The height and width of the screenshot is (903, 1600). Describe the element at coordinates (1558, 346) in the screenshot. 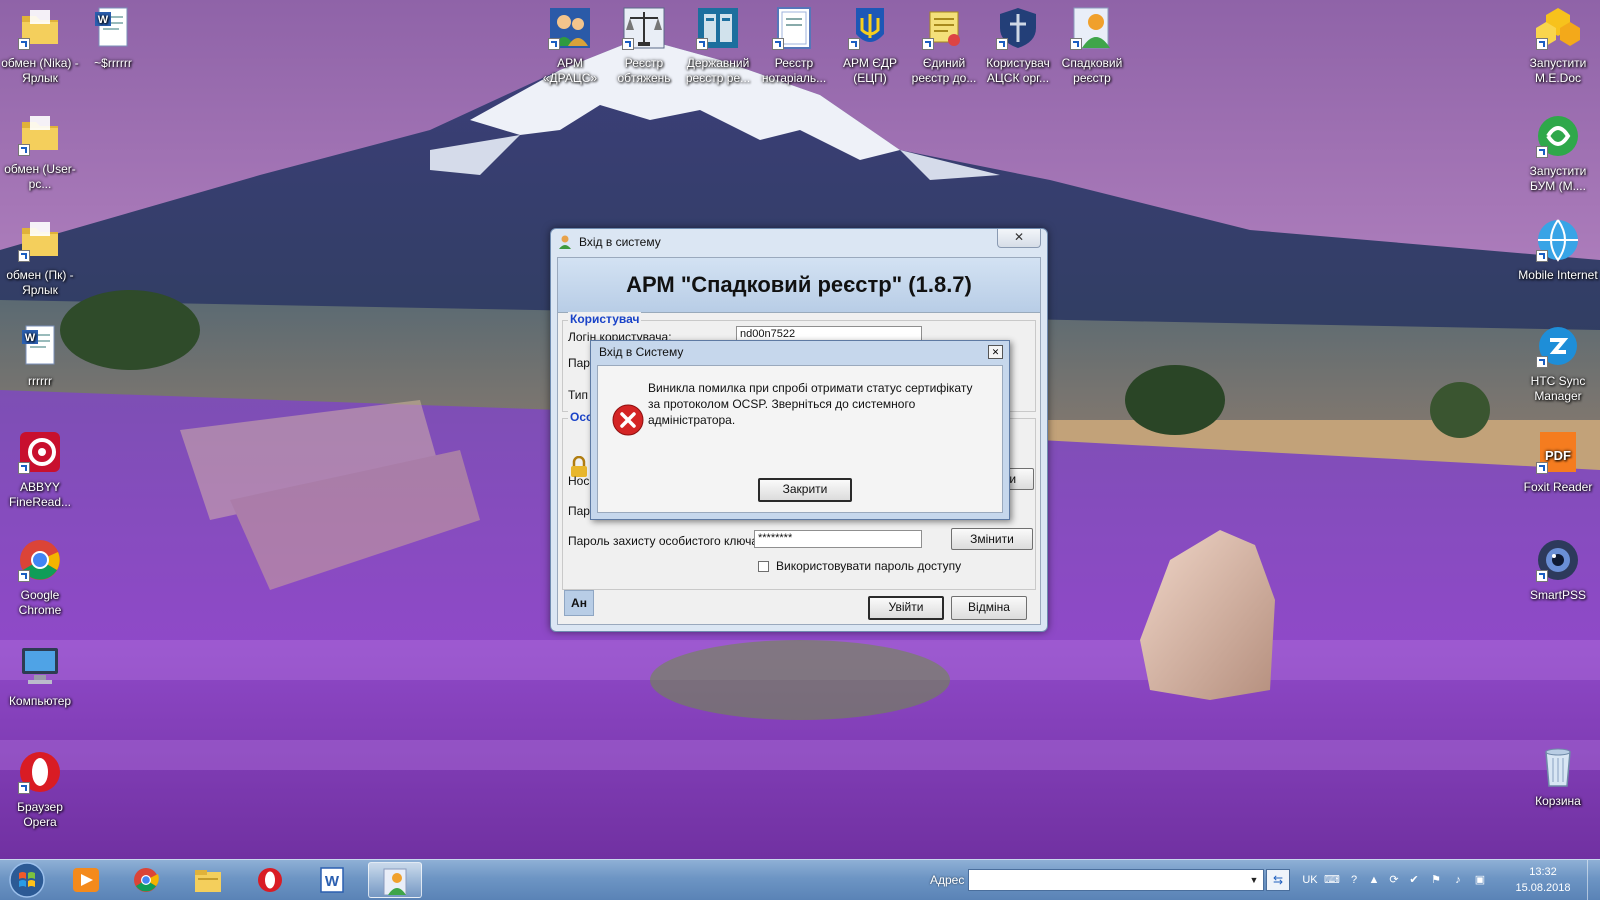

I see `htc-sync-icon` at that location.